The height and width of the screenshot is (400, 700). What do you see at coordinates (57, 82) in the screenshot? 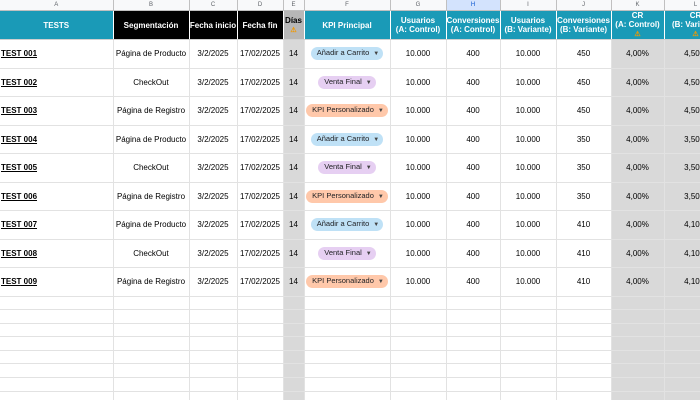
I see `cell-test-name: TEST 002` at bounding box center [57, 82].